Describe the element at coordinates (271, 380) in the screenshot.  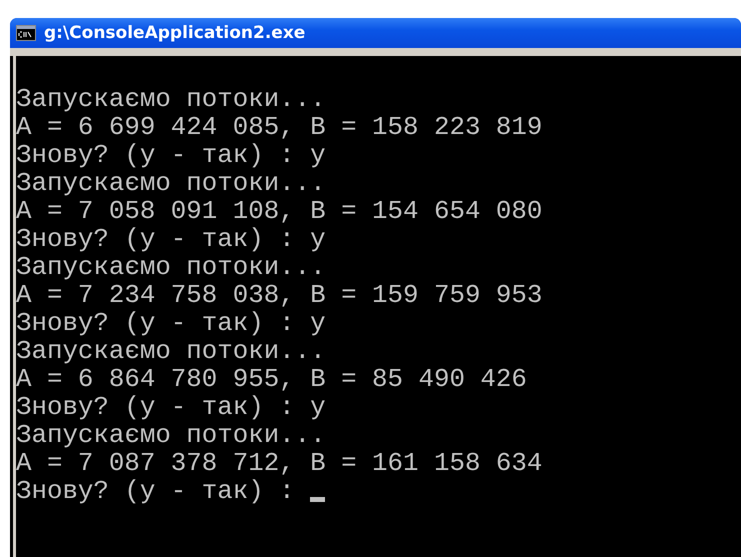
I see `console-line: A = 6 864 780 955, B = 85 490 426` at that location.